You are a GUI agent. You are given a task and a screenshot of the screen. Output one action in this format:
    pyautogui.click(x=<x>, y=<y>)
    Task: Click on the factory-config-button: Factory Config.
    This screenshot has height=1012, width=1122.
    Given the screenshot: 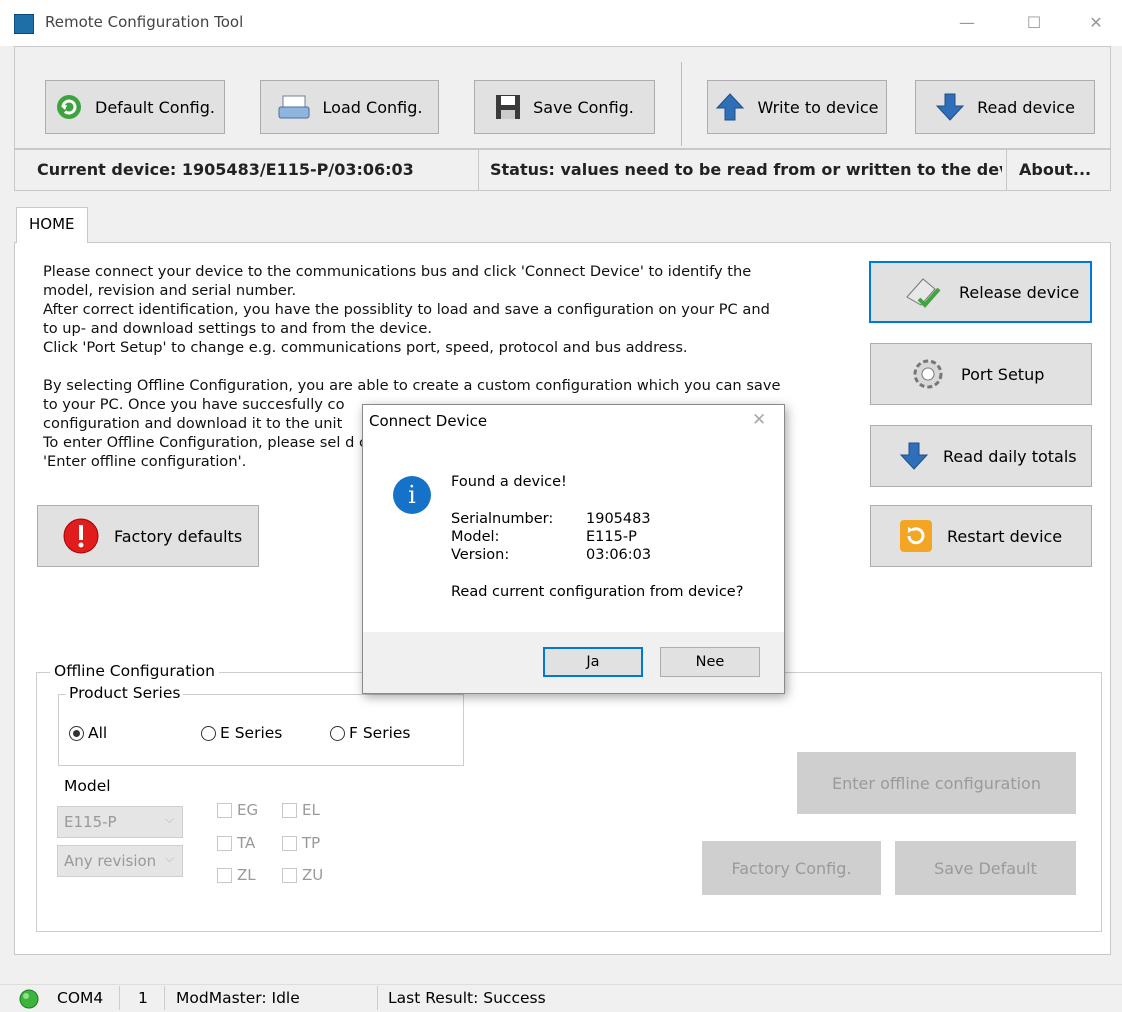 What is the action you would take?
    pyautogui.click(x=791, y=868)
    